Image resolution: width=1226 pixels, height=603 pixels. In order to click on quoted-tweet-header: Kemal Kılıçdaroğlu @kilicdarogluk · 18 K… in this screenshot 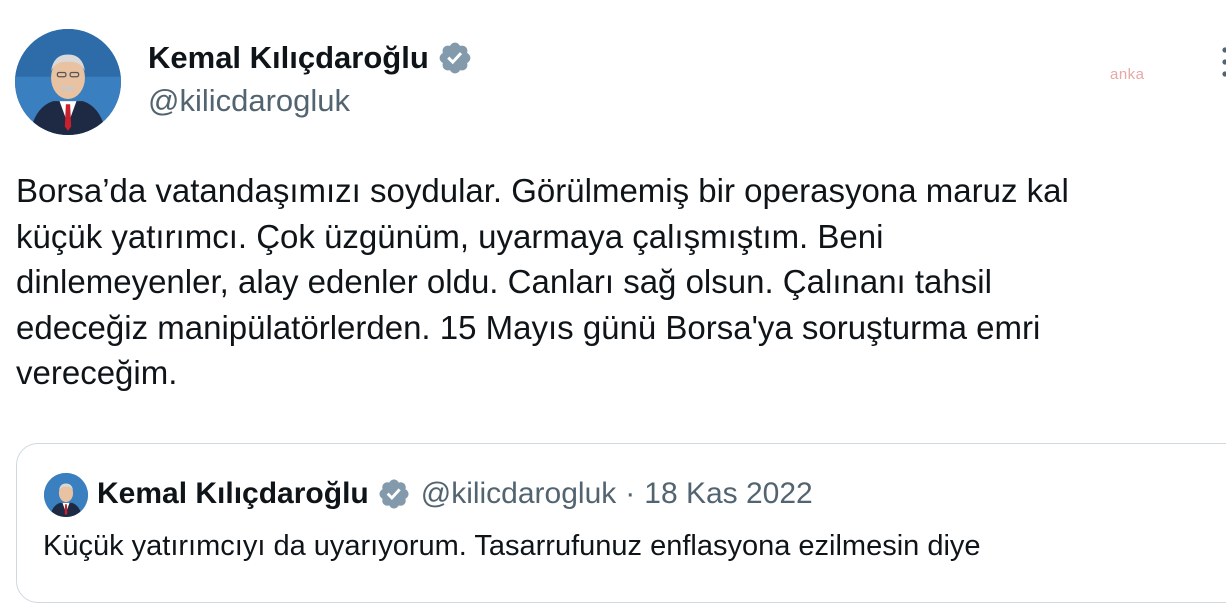, I will do `click(455, 494)`.